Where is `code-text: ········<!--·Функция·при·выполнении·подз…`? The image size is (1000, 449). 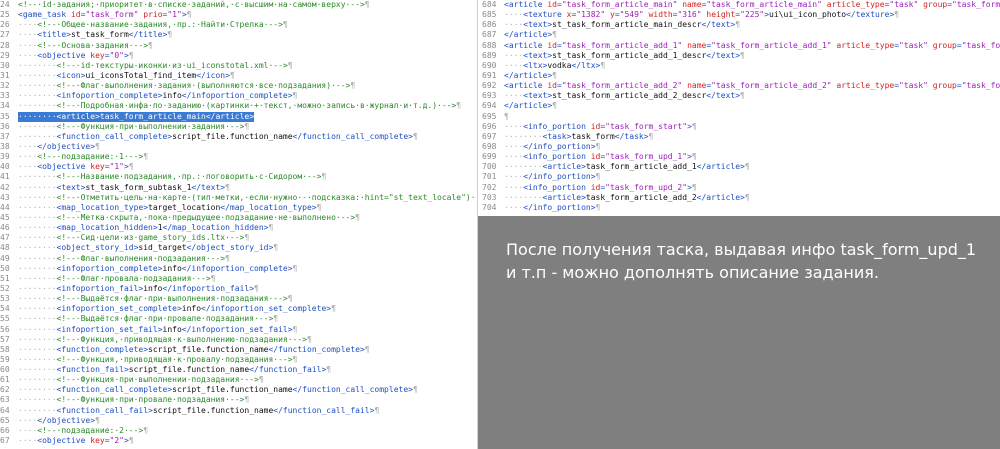
code-text: ········<!--·Функция·при·выполнении·подз… is located at coordinates (141, 380).